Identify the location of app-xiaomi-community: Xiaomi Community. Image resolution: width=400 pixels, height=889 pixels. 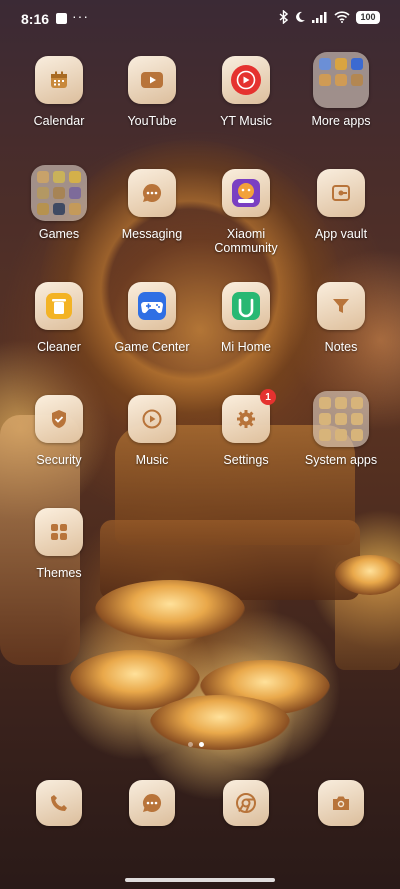
(246, 212).